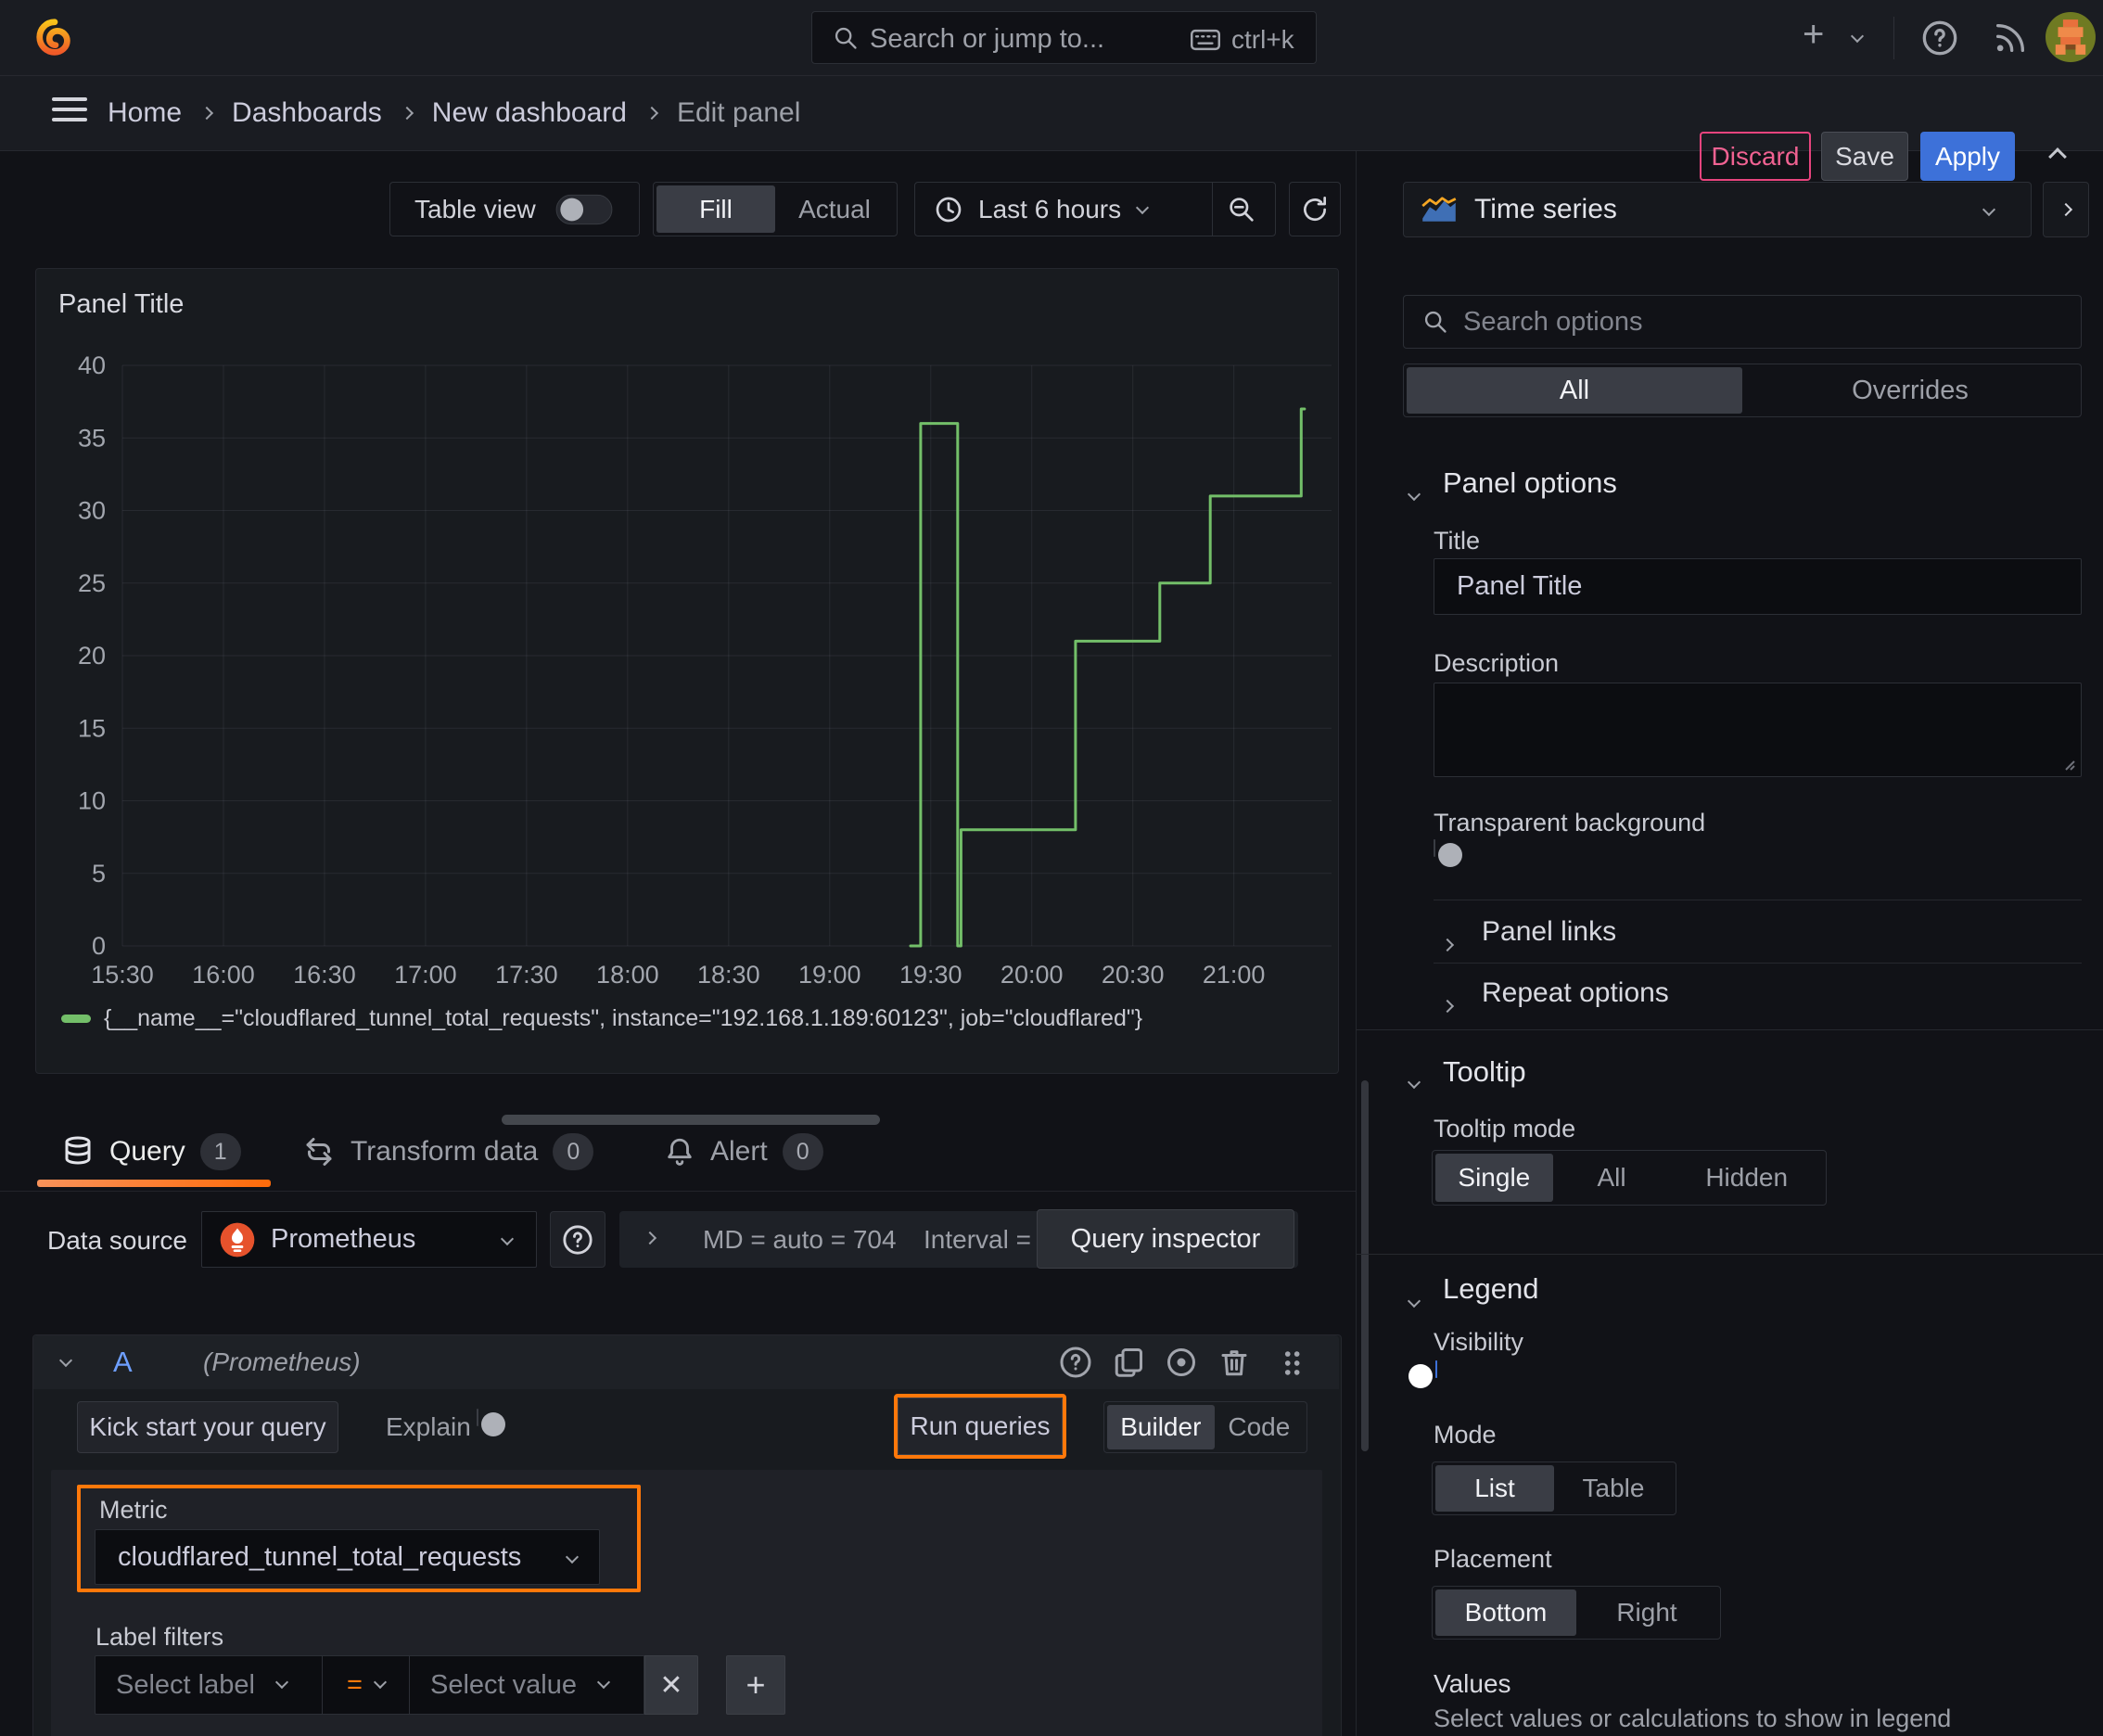 The height and width of the screenshot is (1736, 2103). What do you see at coordinates (207, 1427) in the screenshot?
I see `kick-start-button: Kick start your query` at bounding box center [207, 1427].